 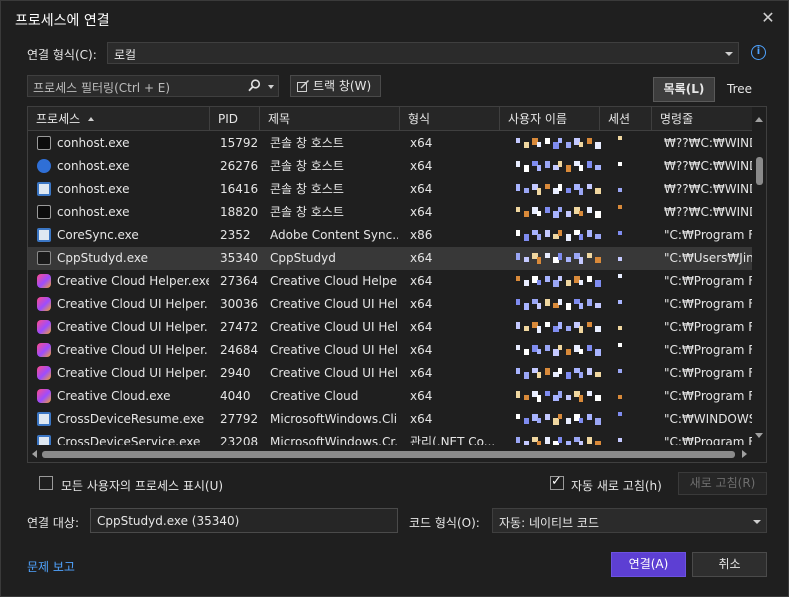 What do you see at coordinates (759, 171) in the screenshot?
I see `vertical-scroll-thumb` at bounding box center [759, 171].